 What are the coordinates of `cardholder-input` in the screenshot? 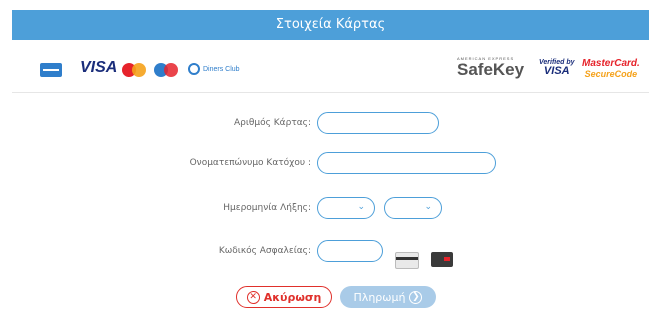 It's located at (406, 163).